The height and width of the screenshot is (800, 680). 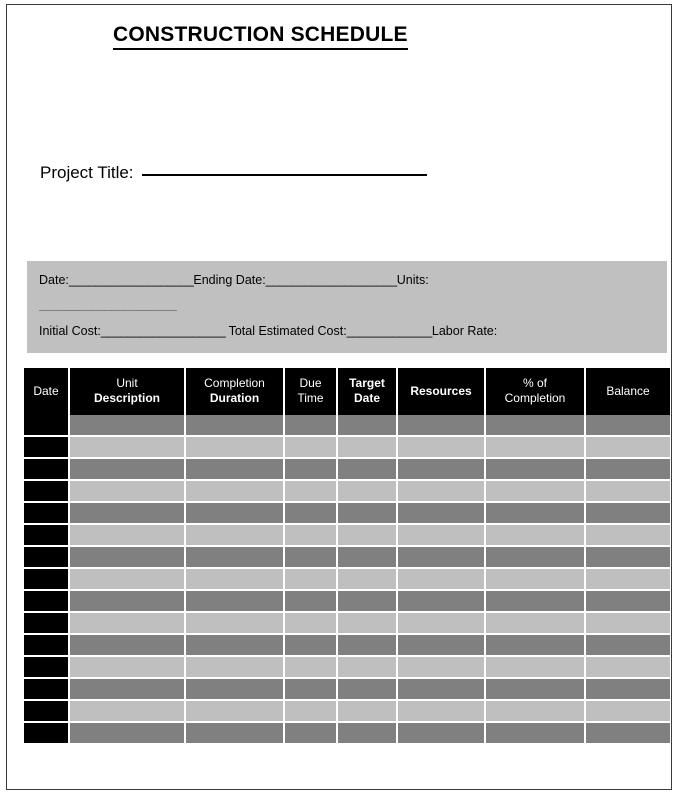 I want to click on column-header-date: Date, so click(x=47, y=391).